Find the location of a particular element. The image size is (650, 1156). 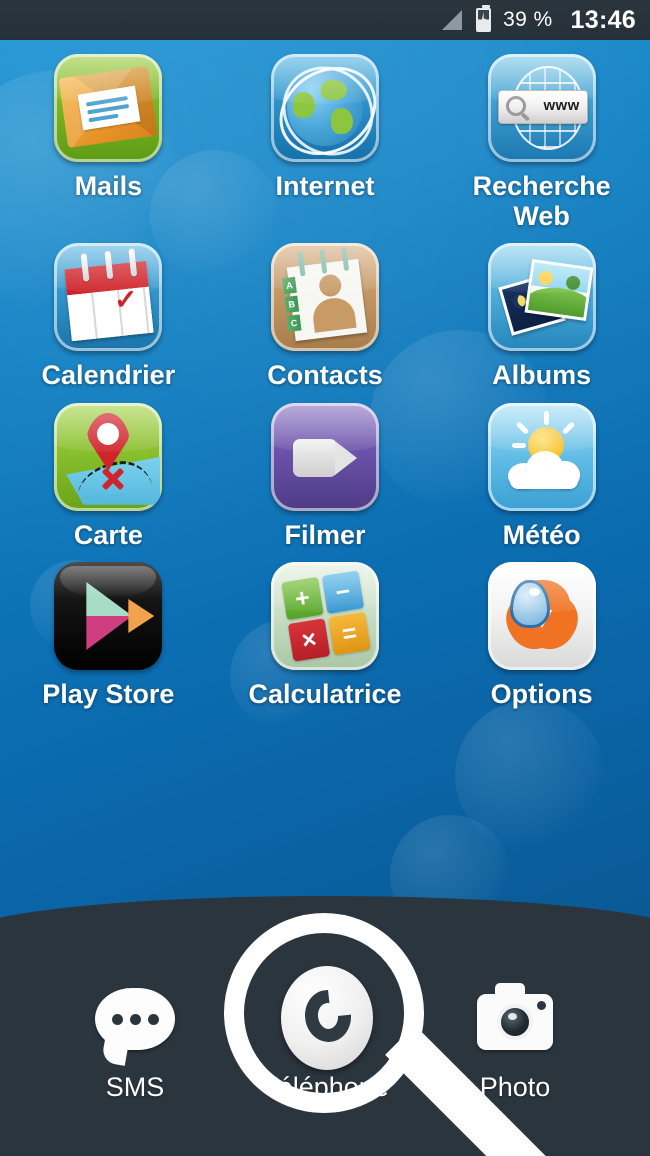

albums-photos-icon is located at coordinates (541, 297).